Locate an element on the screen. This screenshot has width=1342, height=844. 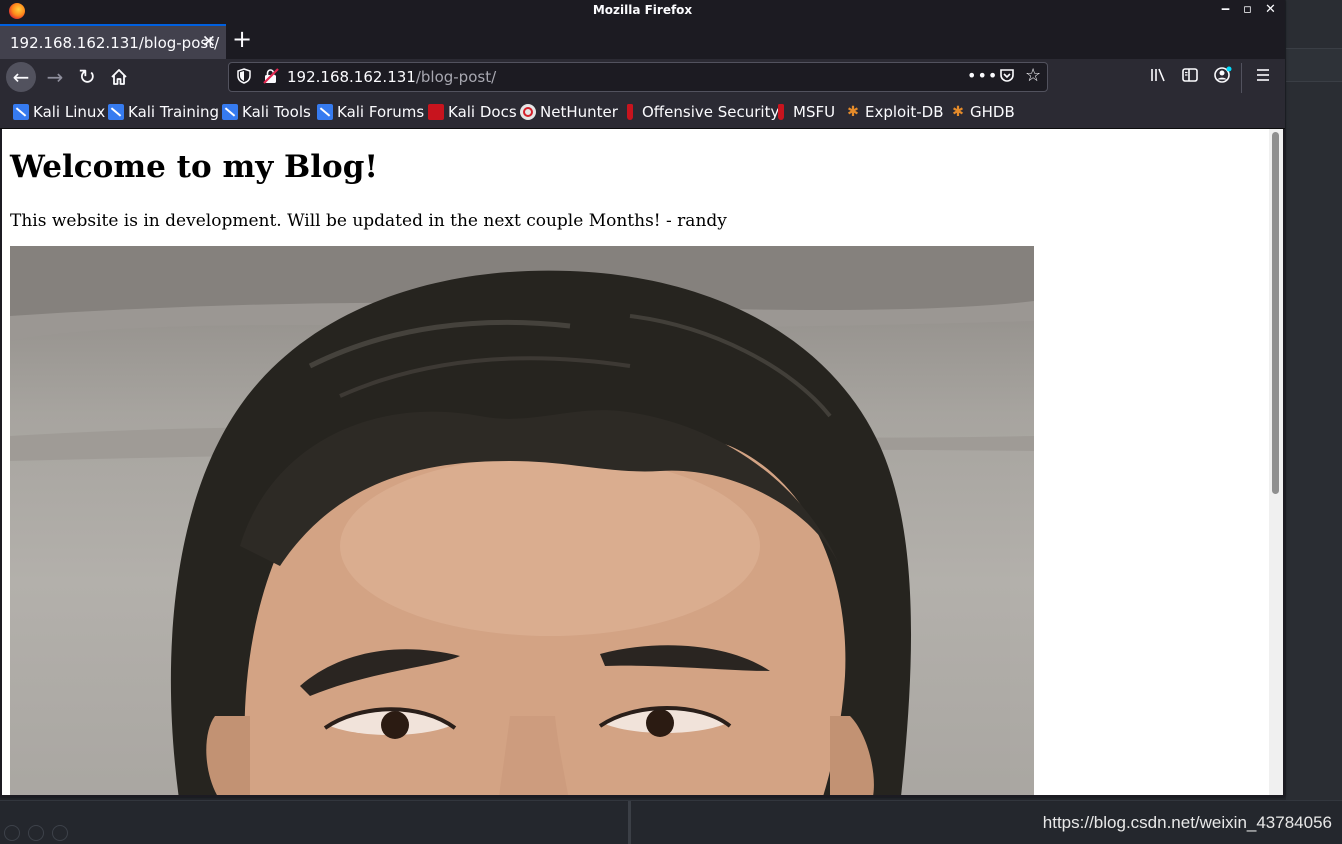
bookmark-label: NetHunter is located at coordinates (579, 112).